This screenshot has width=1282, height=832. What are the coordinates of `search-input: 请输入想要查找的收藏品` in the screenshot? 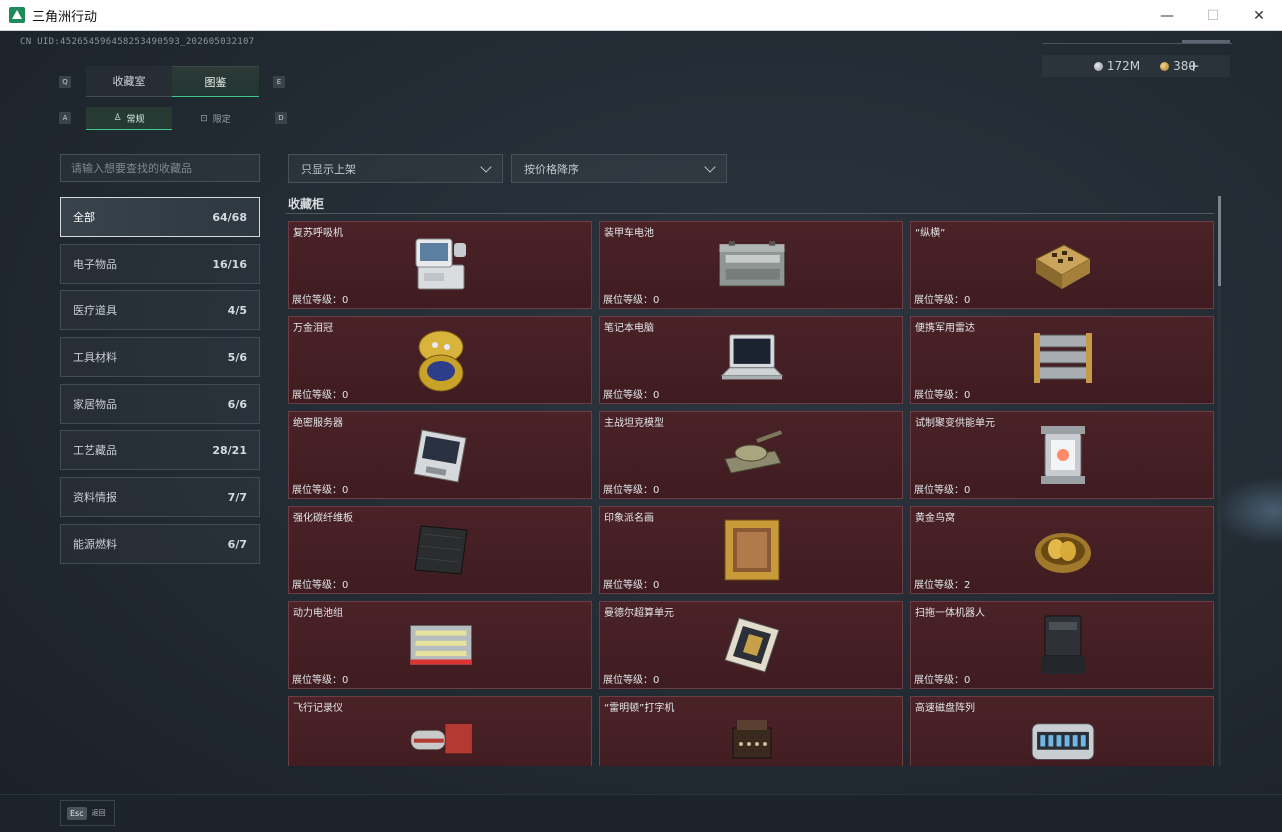 It's located at (160, 168).